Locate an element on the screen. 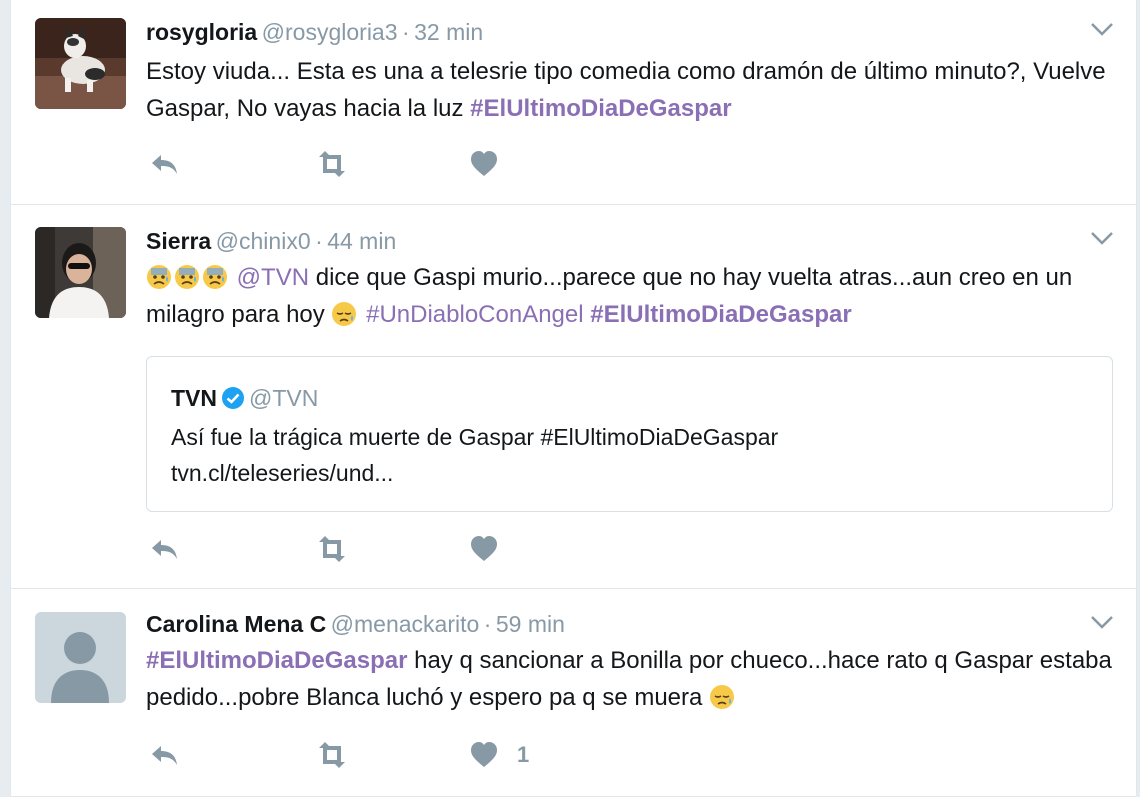  quoted-author-handle: @TVN is located at coordinates (283, 398).